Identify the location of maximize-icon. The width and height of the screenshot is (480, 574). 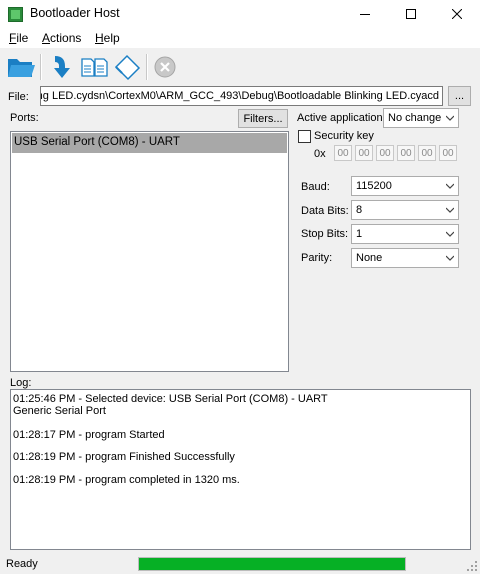
(411, 14).